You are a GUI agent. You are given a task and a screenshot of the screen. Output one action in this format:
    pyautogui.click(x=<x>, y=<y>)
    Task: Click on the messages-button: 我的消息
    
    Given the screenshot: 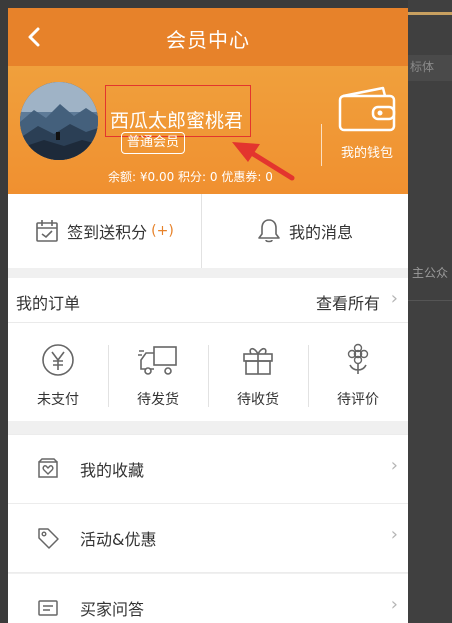 What is the action you would take?
    pyautogui.click(x=305, y=231)
    